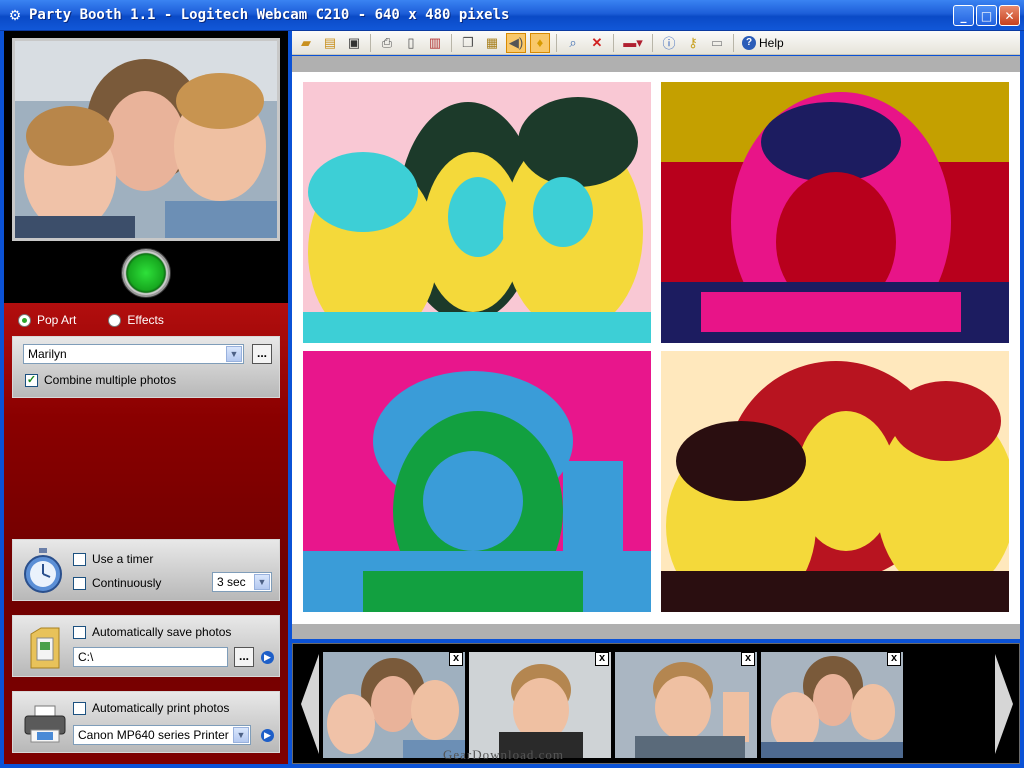 The height and width of the screenshot is (768, 1024). Describe the element at coordinates (123, 559) in the screenshot. I see `use-timer-label: Use a timer` at that location.